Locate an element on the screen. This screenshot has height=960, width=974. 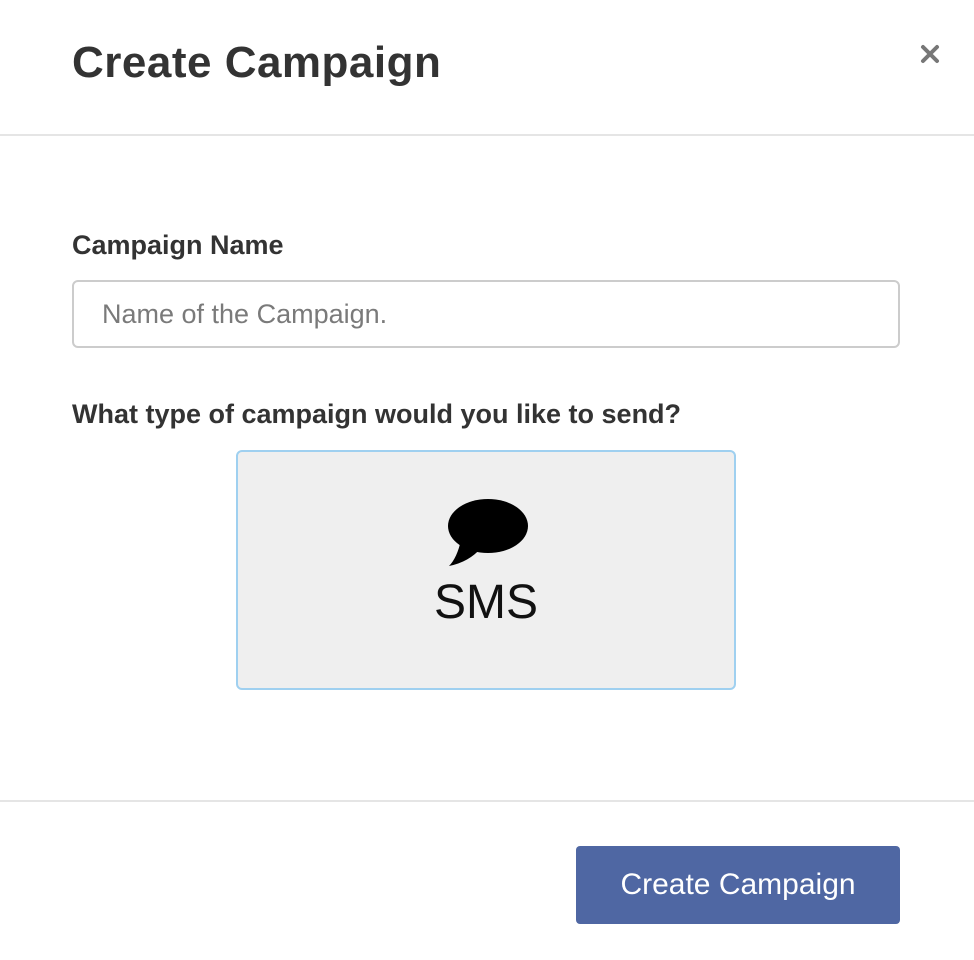
campaign-name-label: Campaign Name is located at coordinates (178, 245).